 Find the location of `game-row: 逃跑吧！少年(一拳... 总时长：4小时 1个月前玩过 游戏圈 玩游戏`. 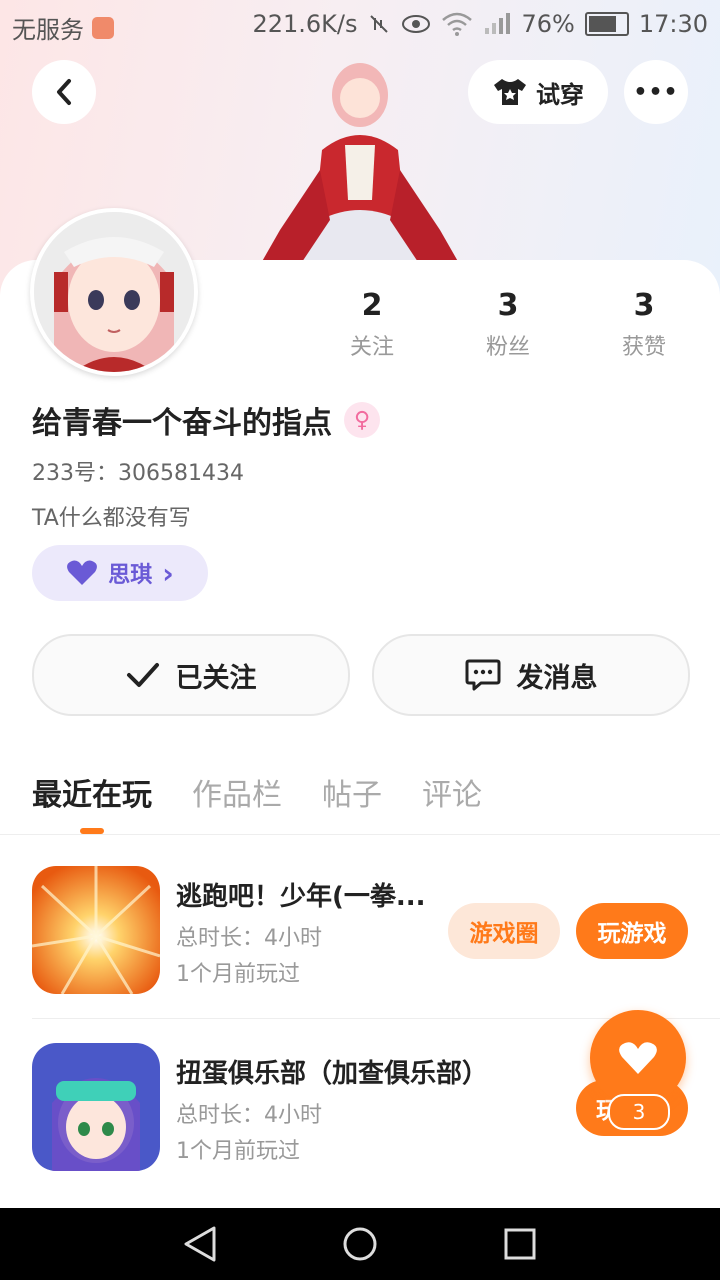

game-row: 逃跑吧！少年(一拳... 总时长：4小时 1个月前玩过 游戏圈 玩游戏 is located at coordinates (376, 946).